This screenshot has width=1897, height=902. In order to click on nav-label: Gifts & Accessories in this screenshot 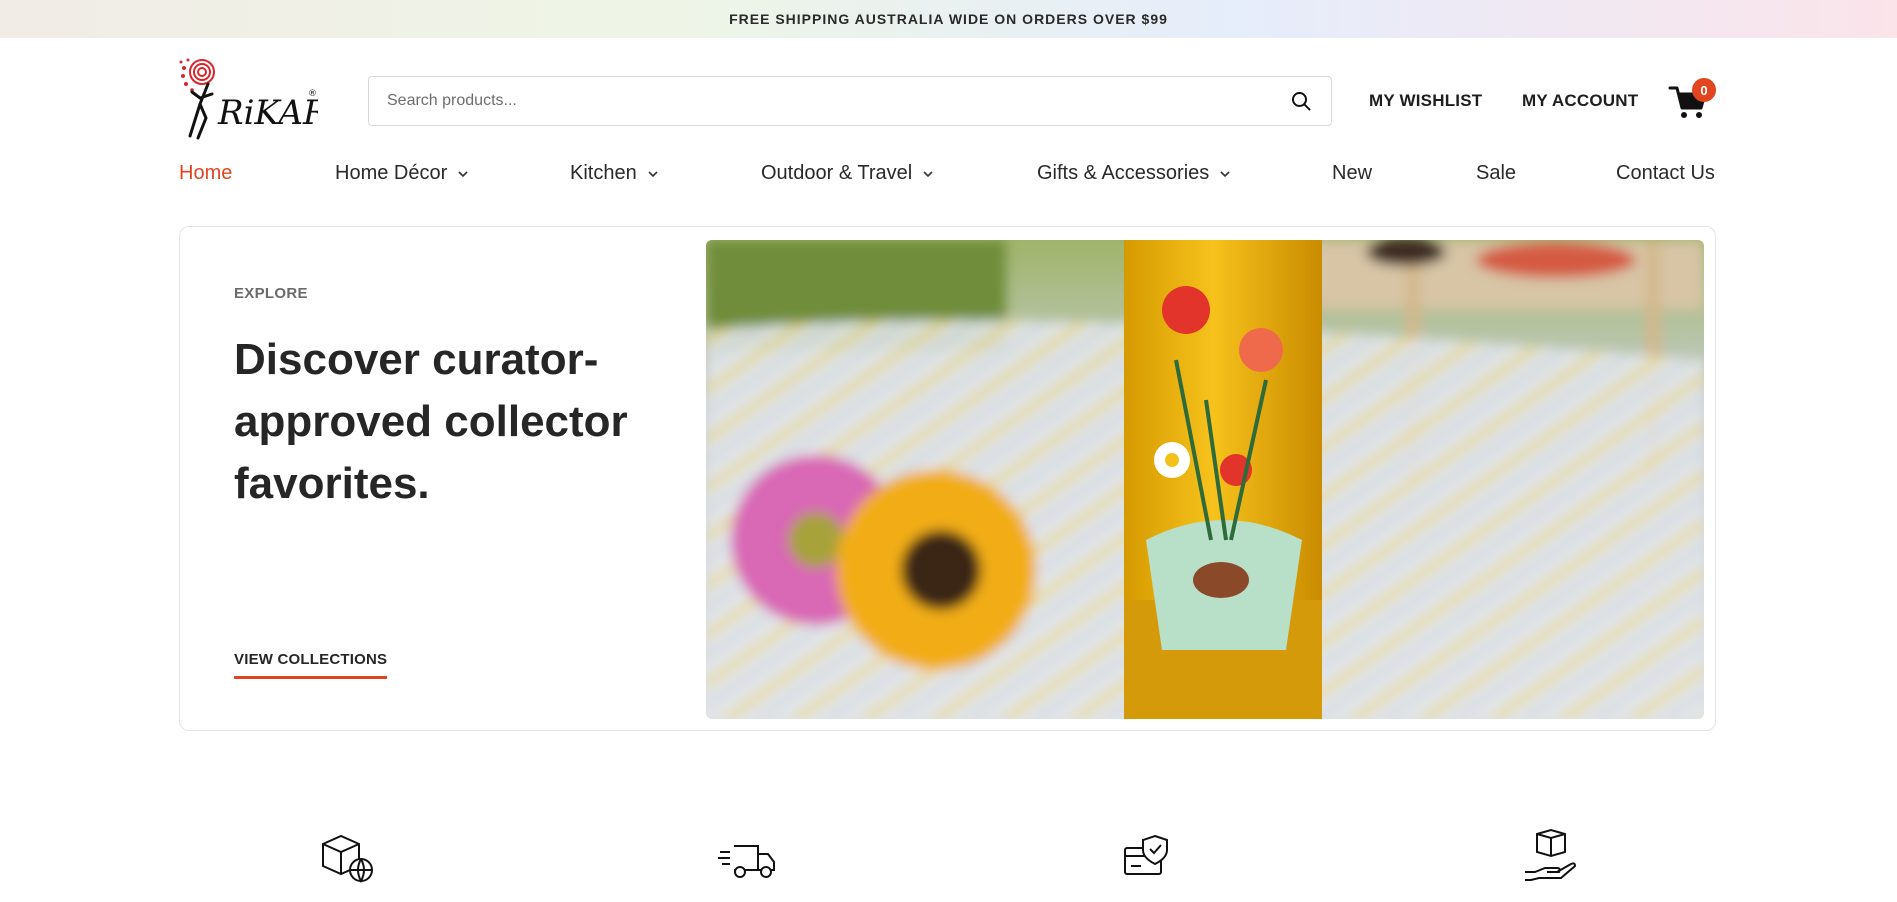, I will do `click(1123, 173)`.